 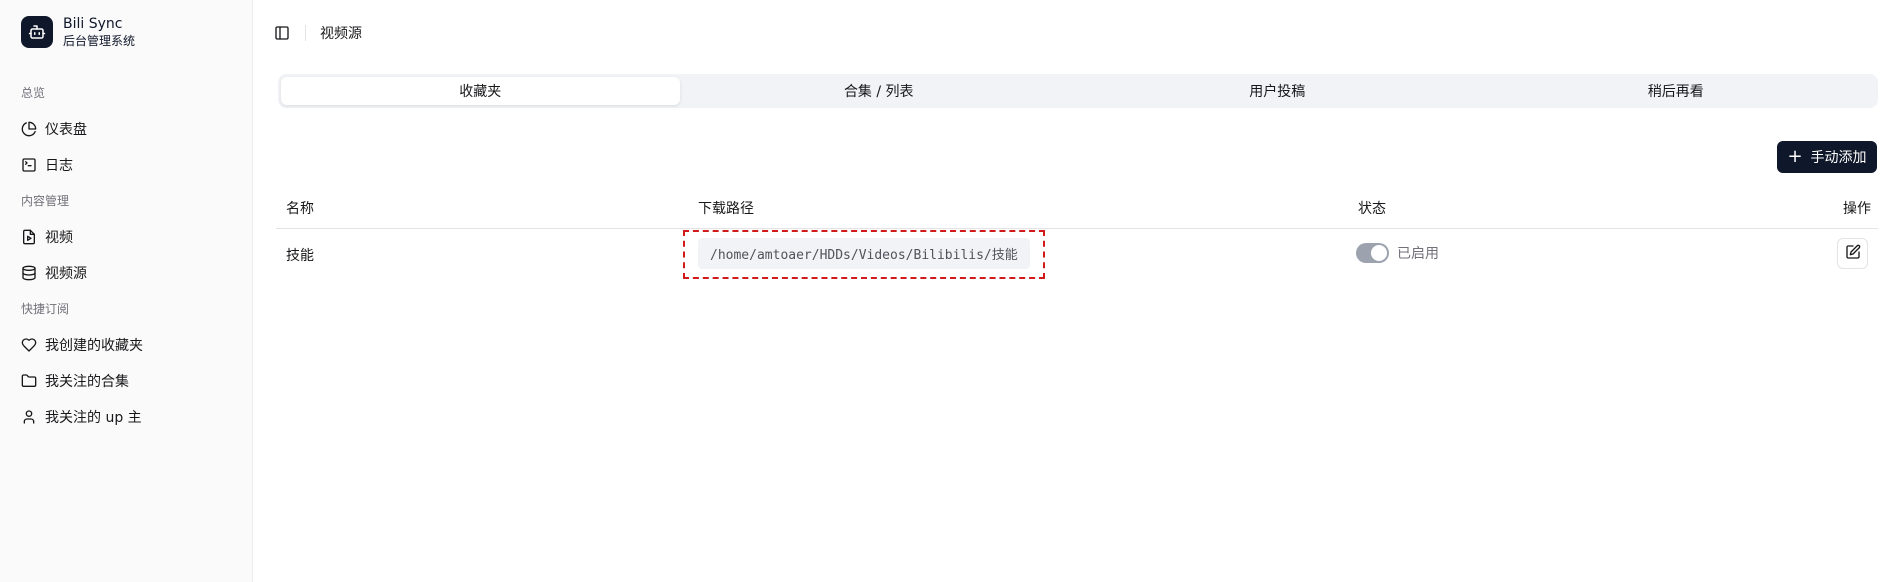 I want to click on manual-add-label: 手动添加, so click(x=1838, y=158).